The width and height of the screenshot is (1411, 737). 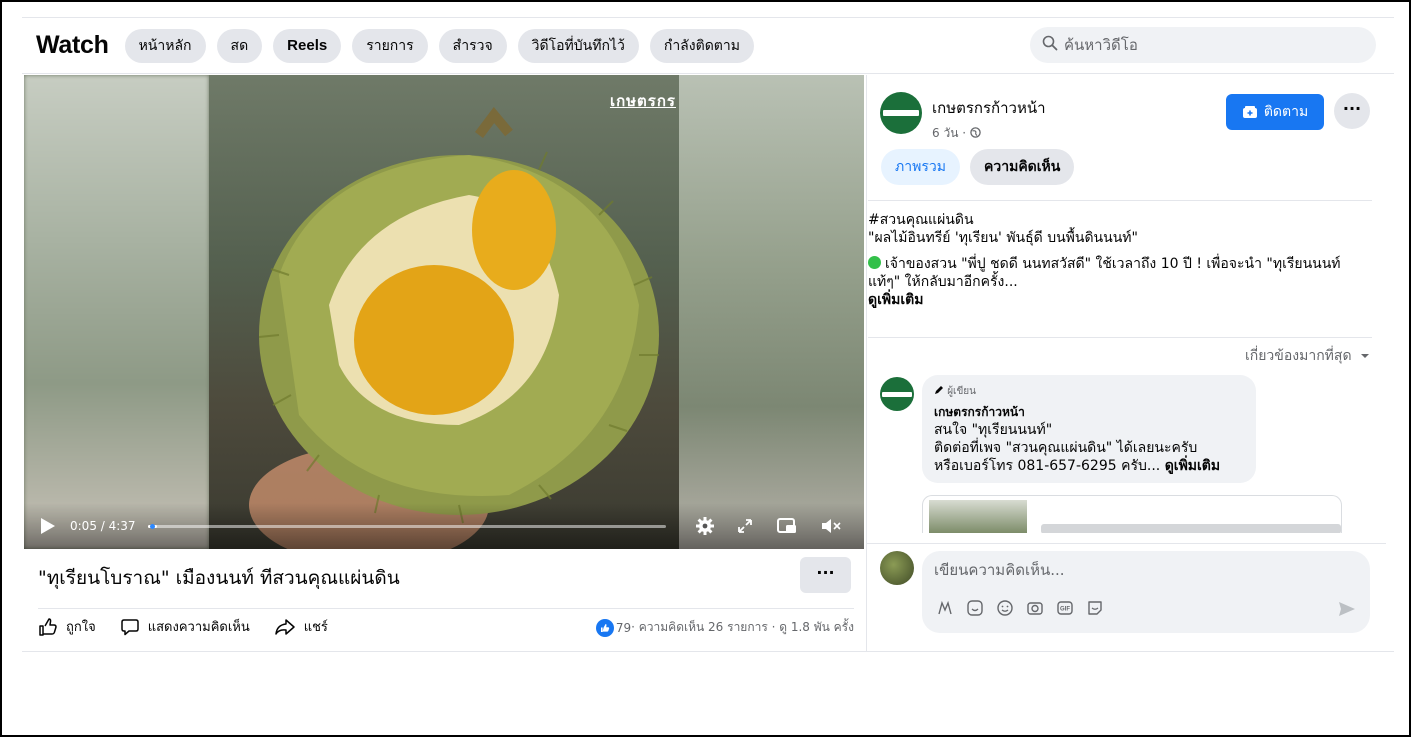 I want to click on nav-pill-live: สด, so click(x=239, y=45).